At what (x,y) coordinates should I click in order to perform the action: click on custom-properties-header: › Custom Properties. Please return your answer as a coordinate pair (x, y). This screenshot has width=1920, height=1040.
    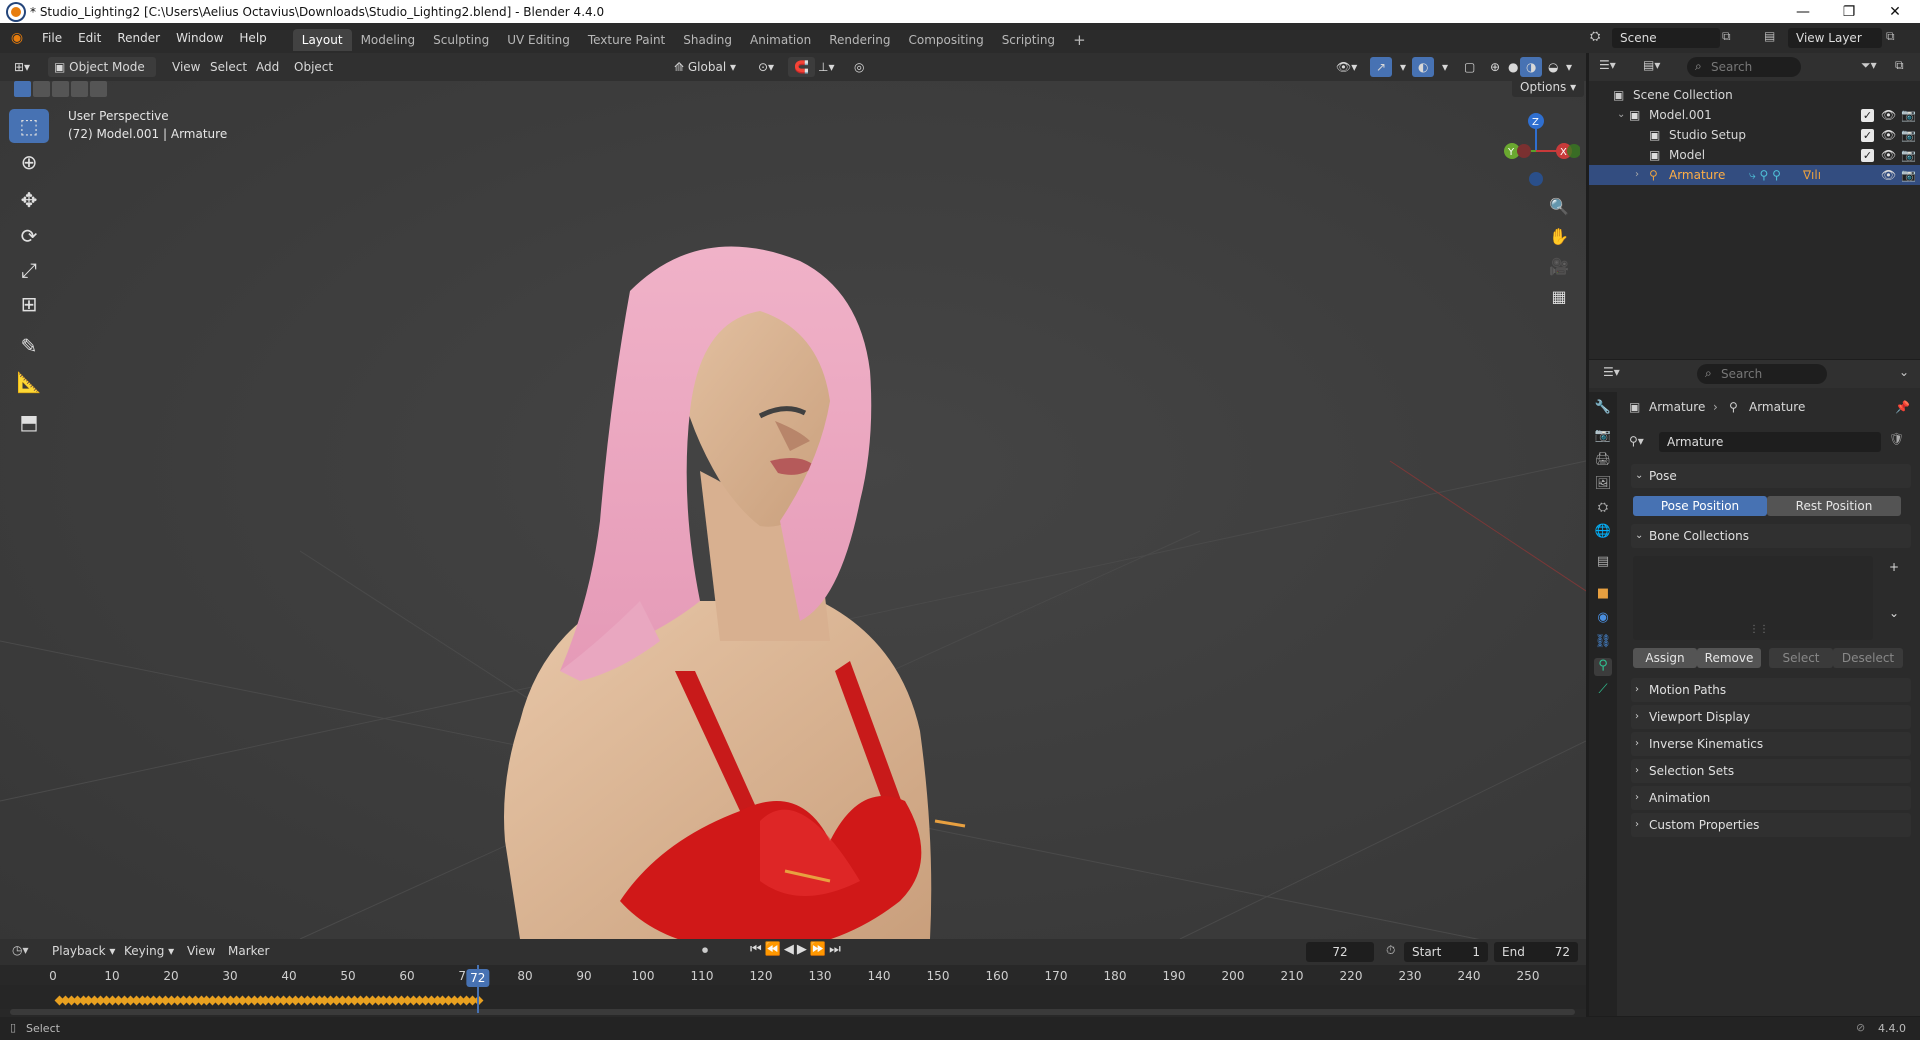
    Looking at the image, I should click on (1771, 825).